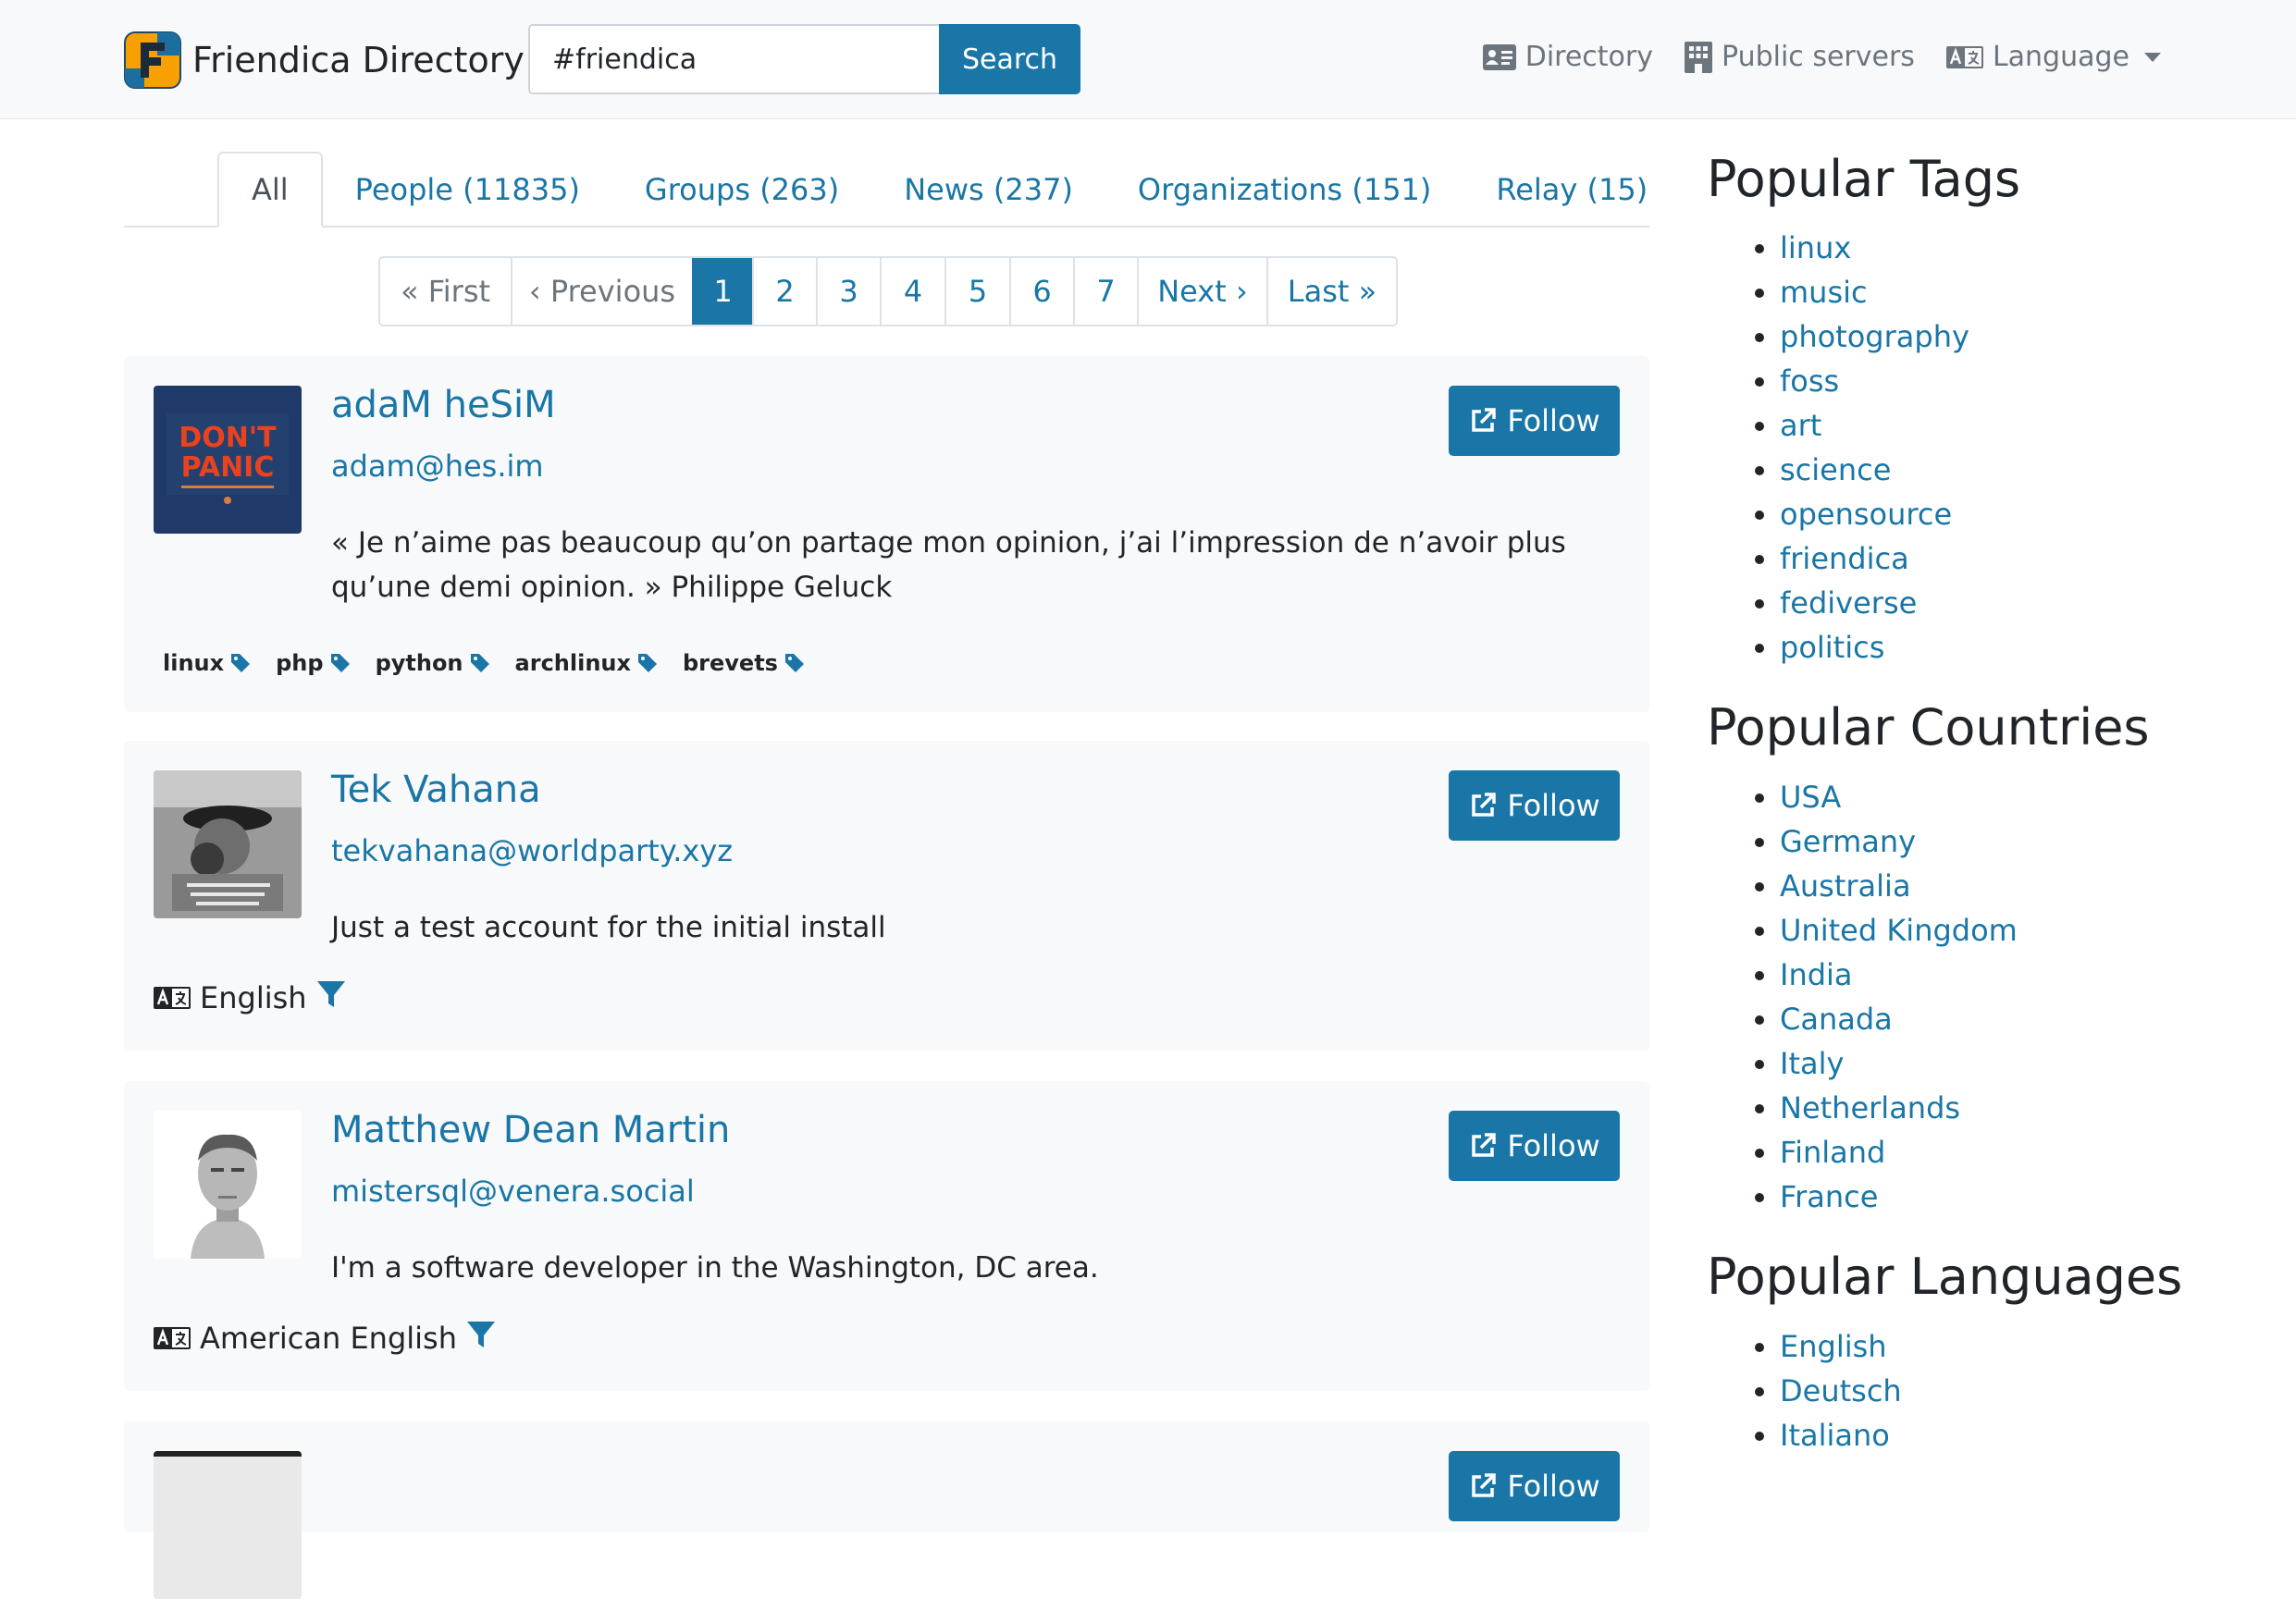  What do you see at coordinates (1874, 248) in the screenshot?
I see `list-item: linux` at bounding box center [1874, 248].